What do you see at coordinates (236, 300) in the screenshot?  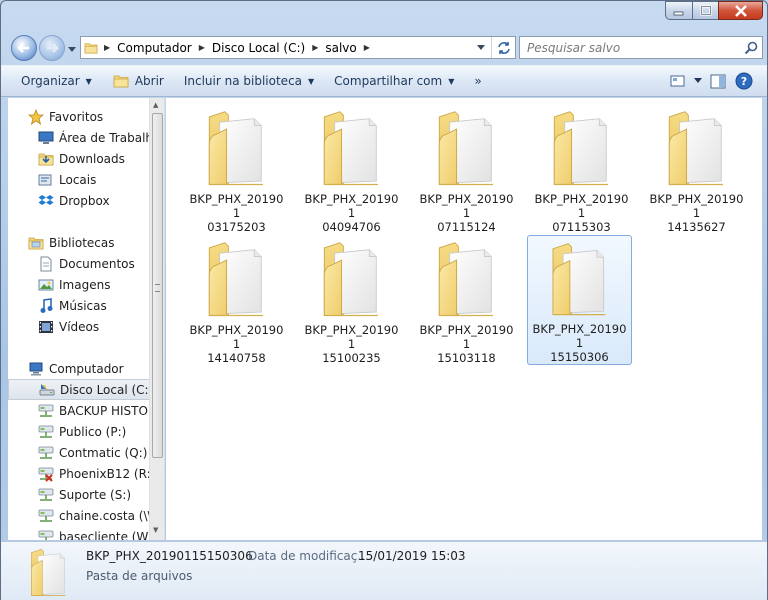 I see `folder-item: BKP_PHX_201901 14140758` at bounding box center [236, 300].